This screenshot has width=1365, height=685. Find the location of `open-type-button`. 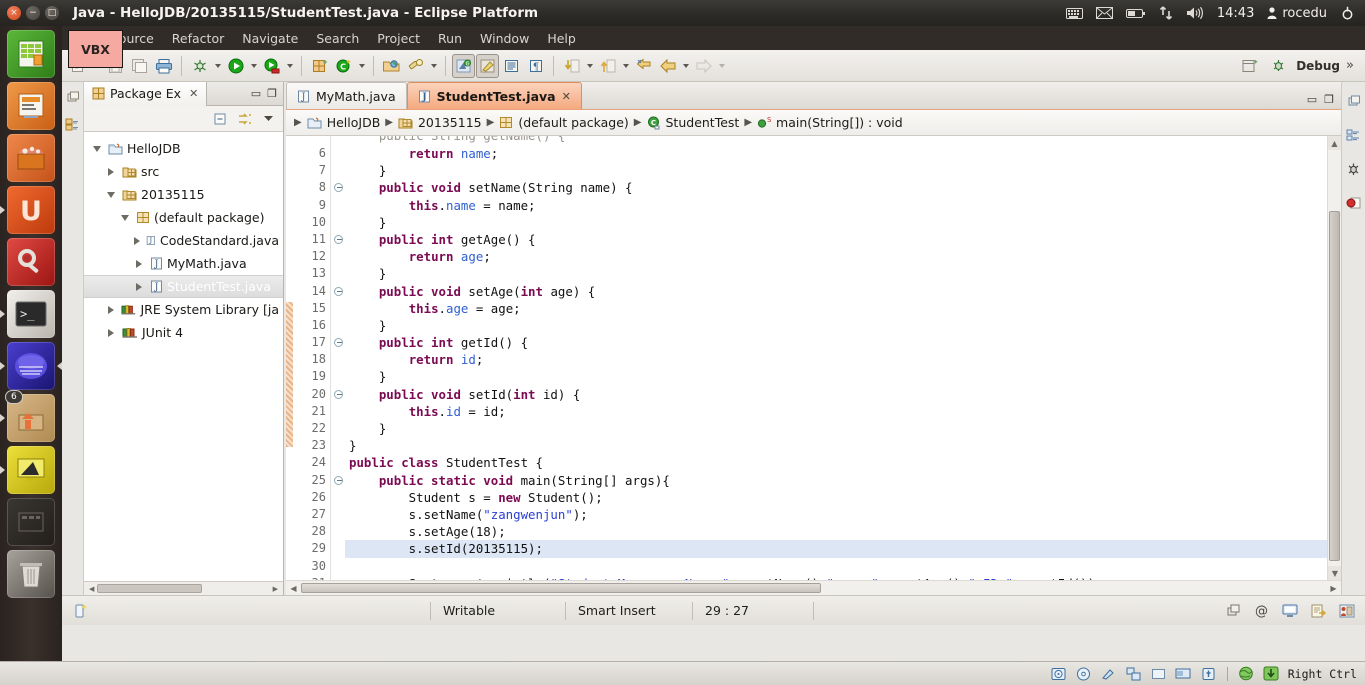

open-type-button is located at coordinates (391, 66).